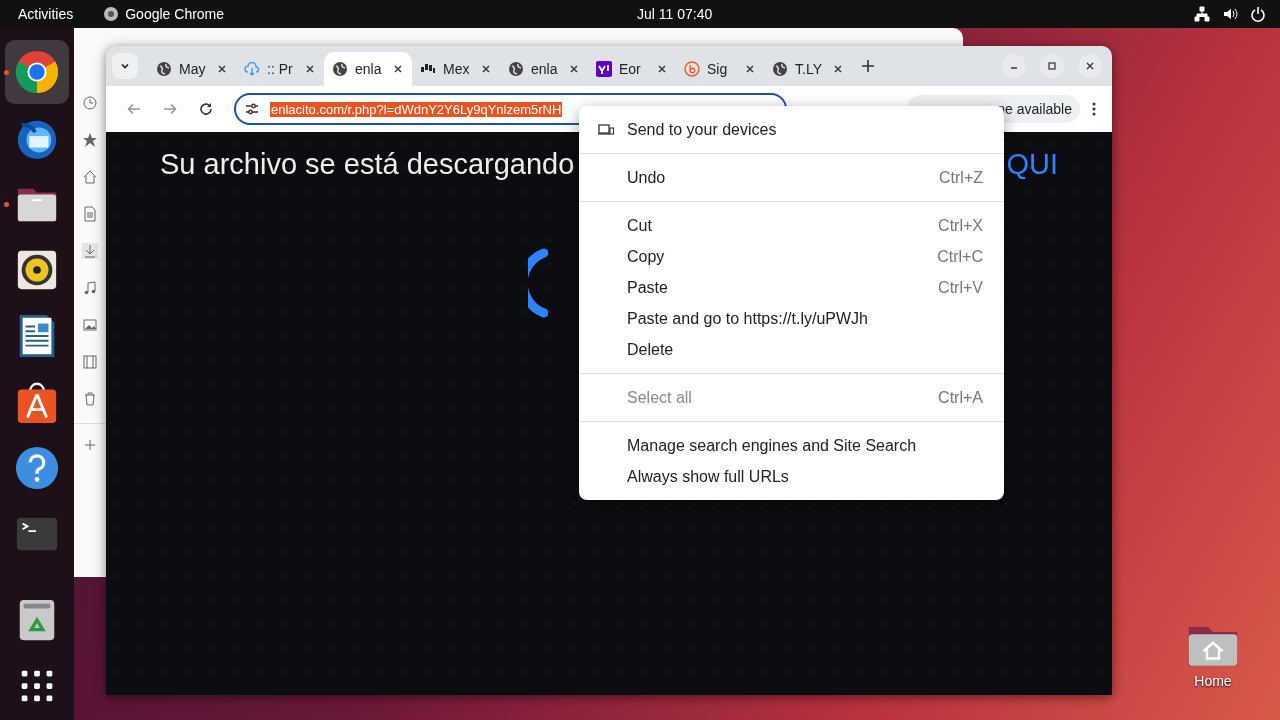  What do you see at coordinates (37, 468) in the screenshot?
I see `help-icon` at bounding box center [37, 468].